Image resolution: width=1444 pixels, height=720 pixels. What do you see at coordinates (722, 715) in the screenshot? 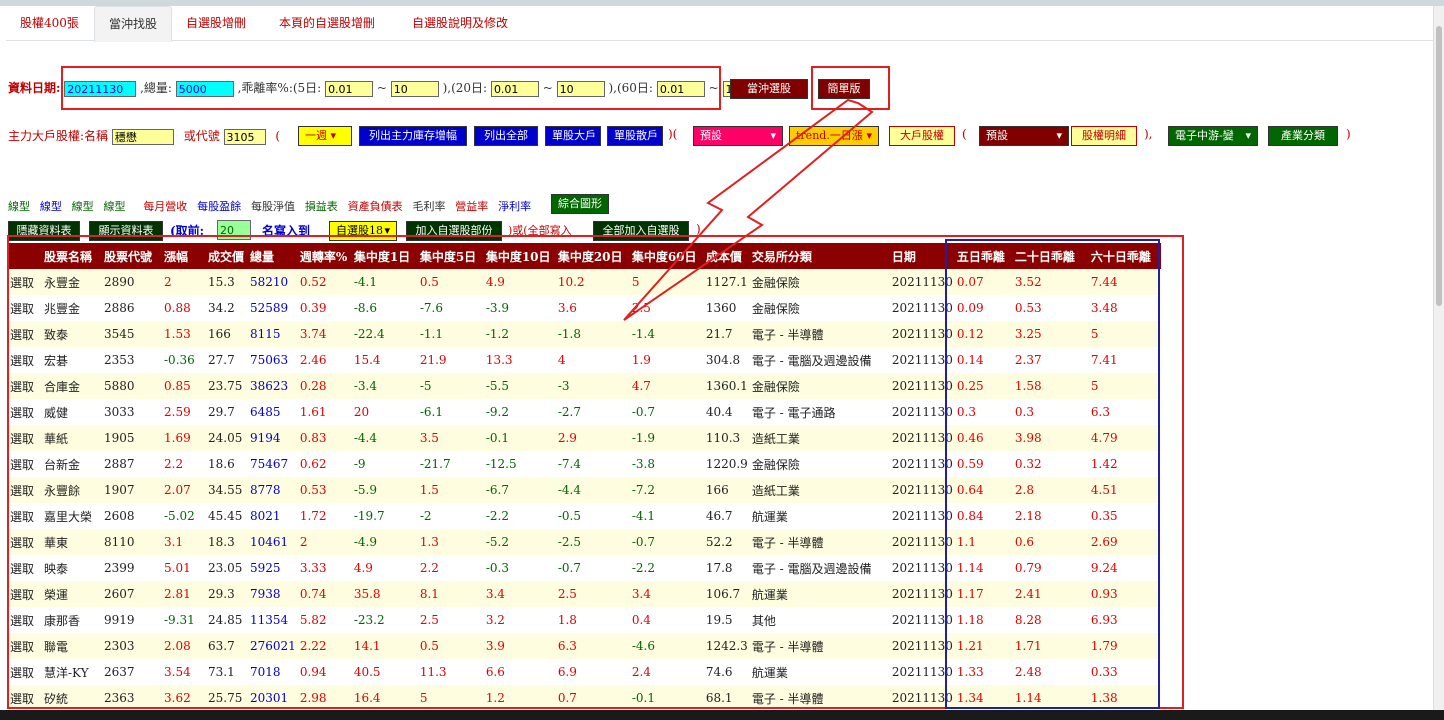
I see `taskbar` at bounding box center [722, 715].